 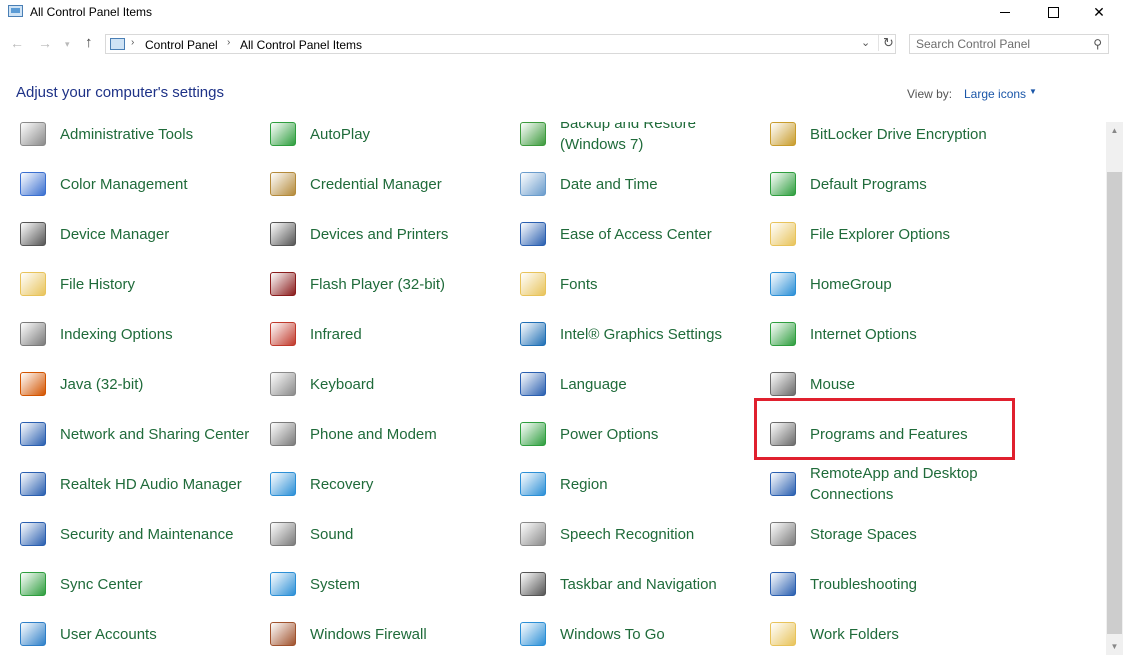 I want to click on control-panel-item: Troubleshooting, so click(x=883, y=584).